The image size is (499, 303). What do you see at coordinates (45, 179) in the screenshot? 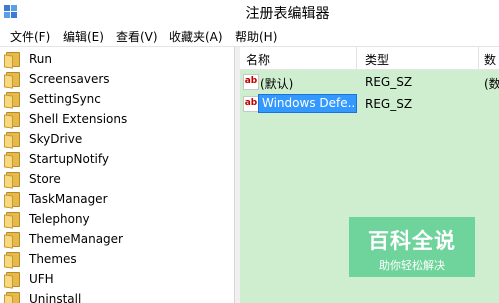
I see `tree-item-label: Store` at bounding box center [45, 179].